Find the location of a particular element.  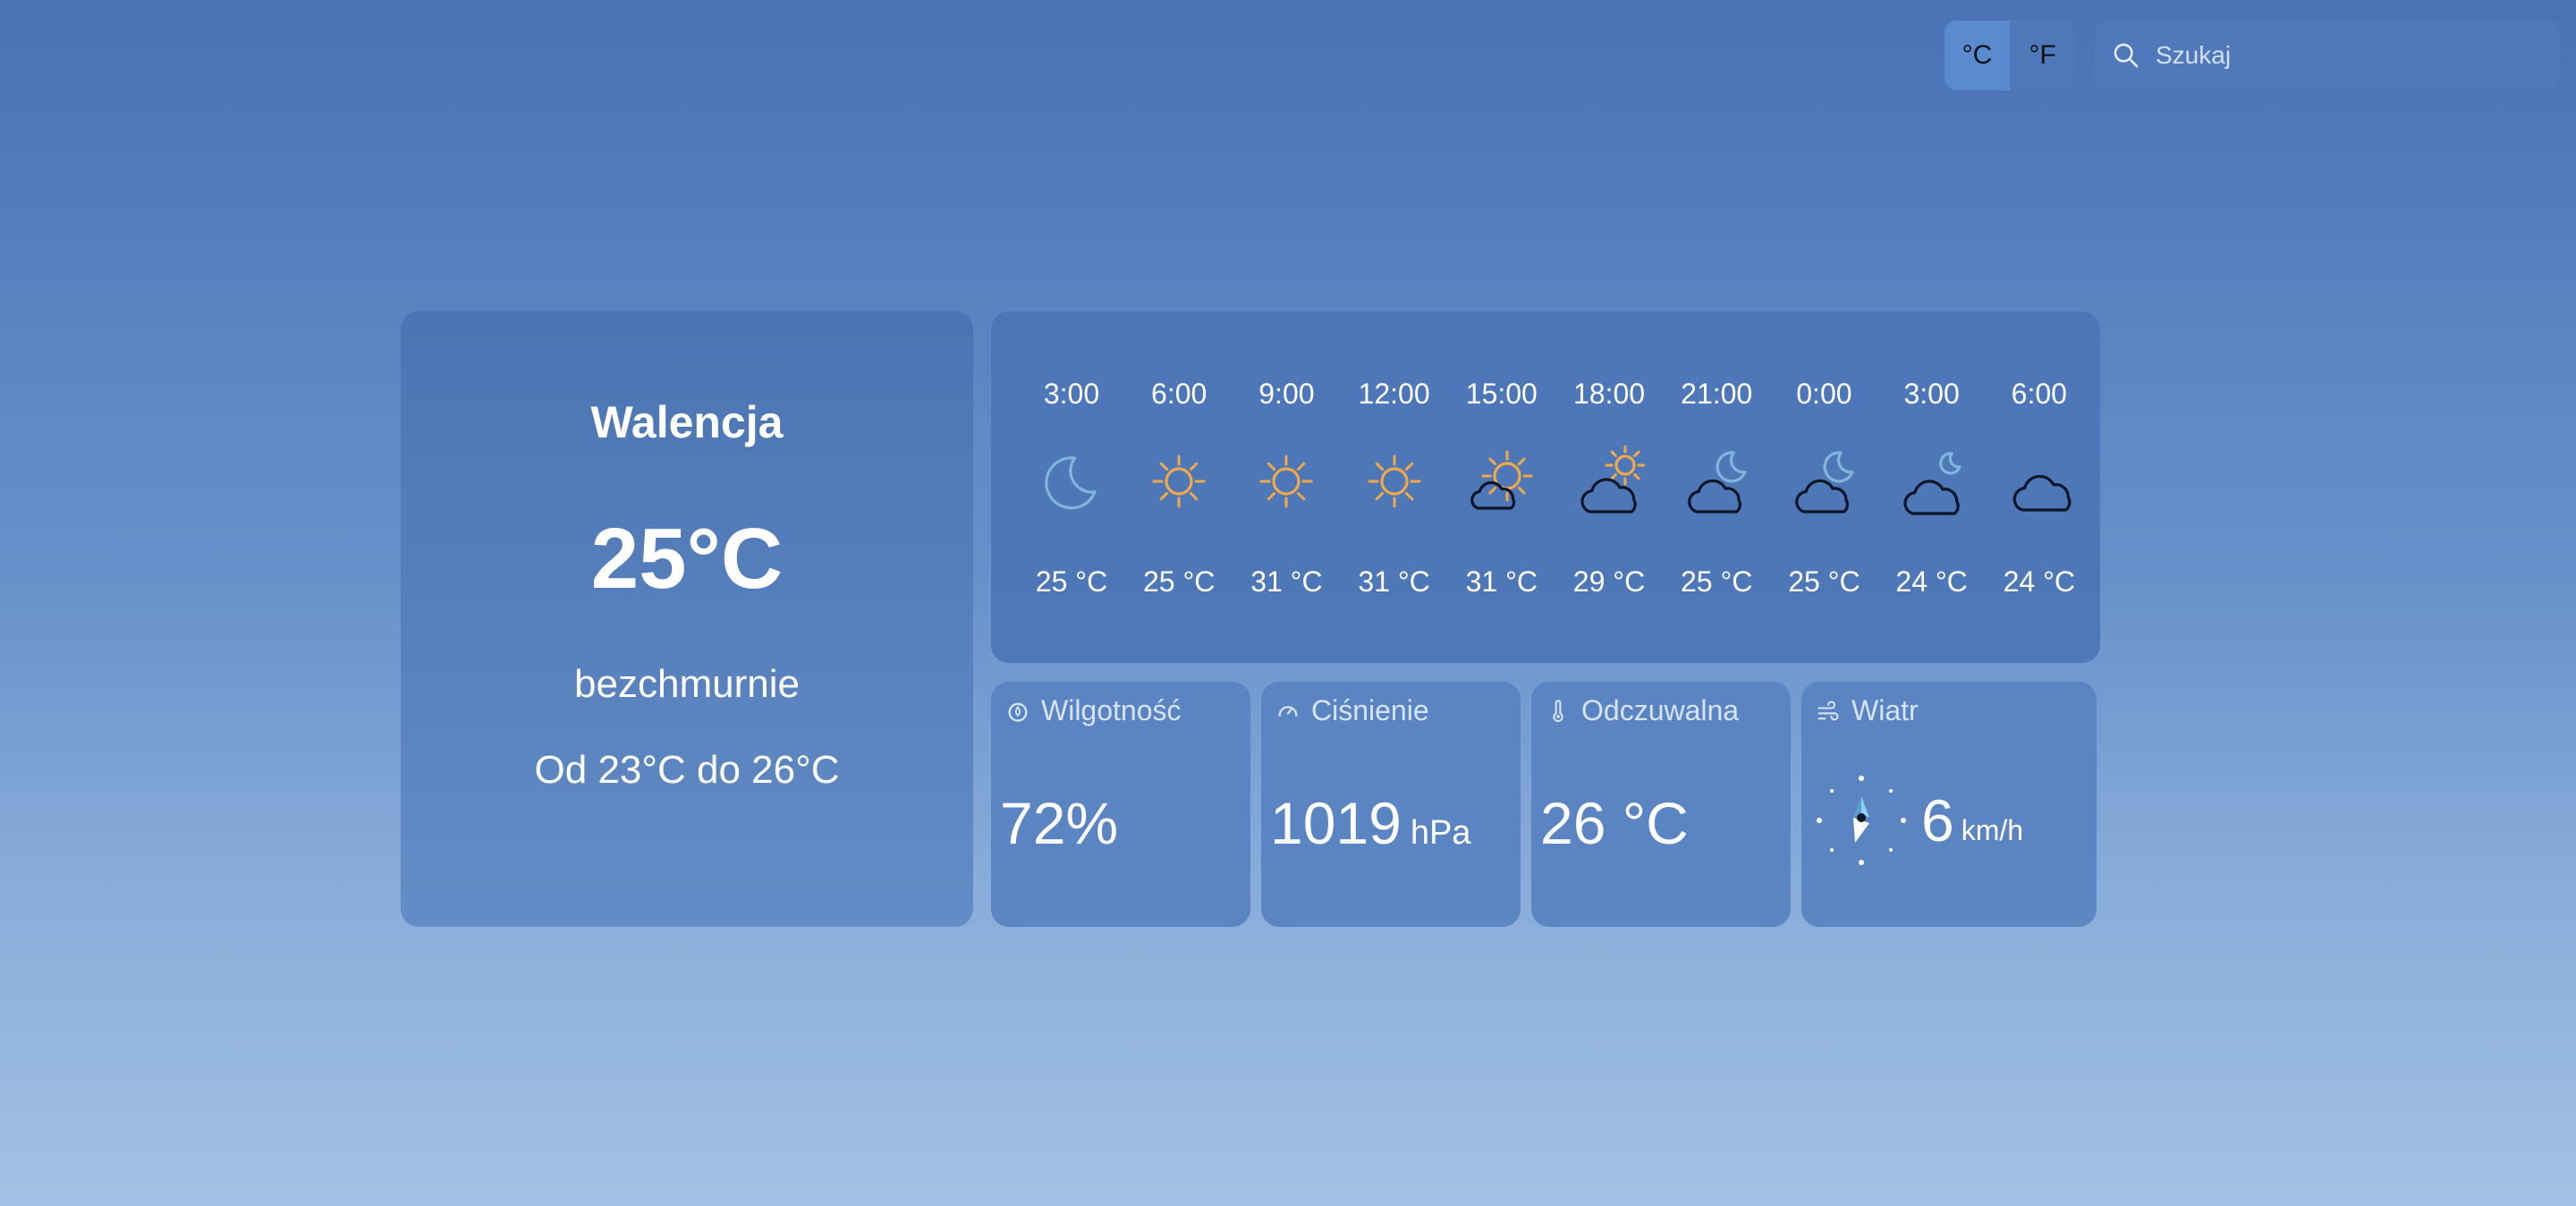

forecast-hour: 15:00 31 °C is located at coordinates (1501, 487).